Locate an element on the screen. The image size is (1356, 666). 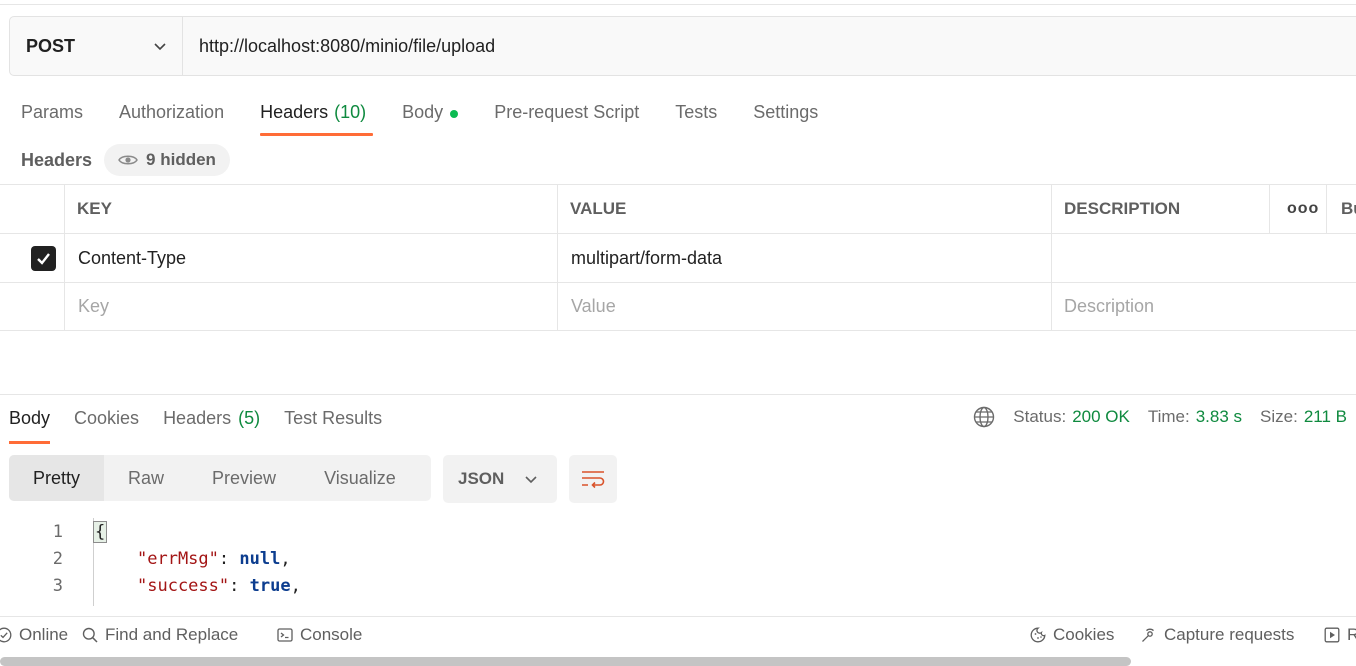
tab-params: Params is located at coordinates (52, 116).